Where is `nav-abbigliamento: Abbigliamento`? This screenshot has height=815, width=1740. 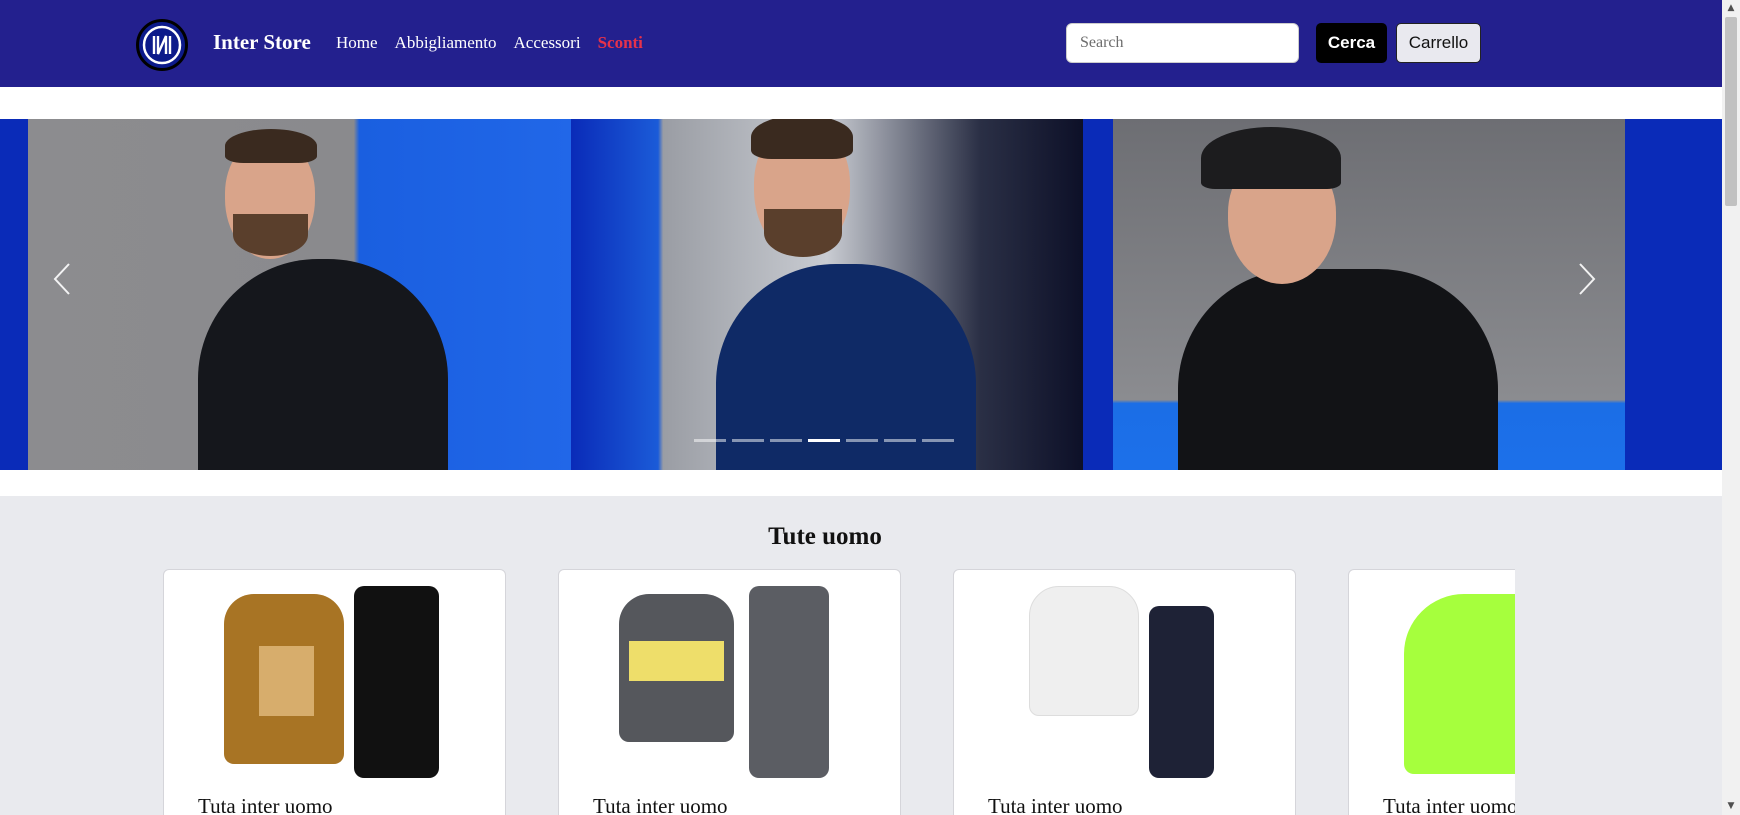 nav-abbigliamento: Abbigliamento is located at coordinates (446, 43).